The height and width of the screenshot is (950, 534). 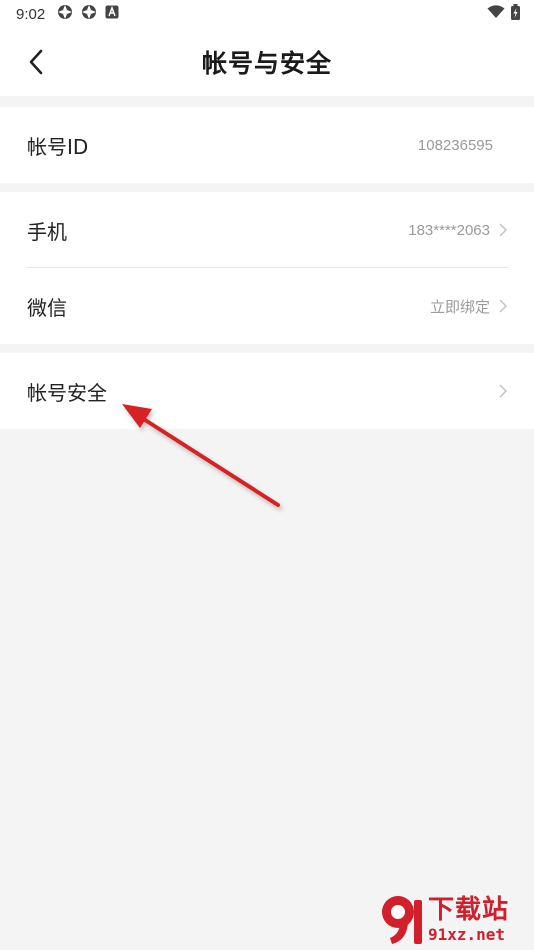 I want to click on account-id-label: 帐号ID, so click(x=58, y=146).